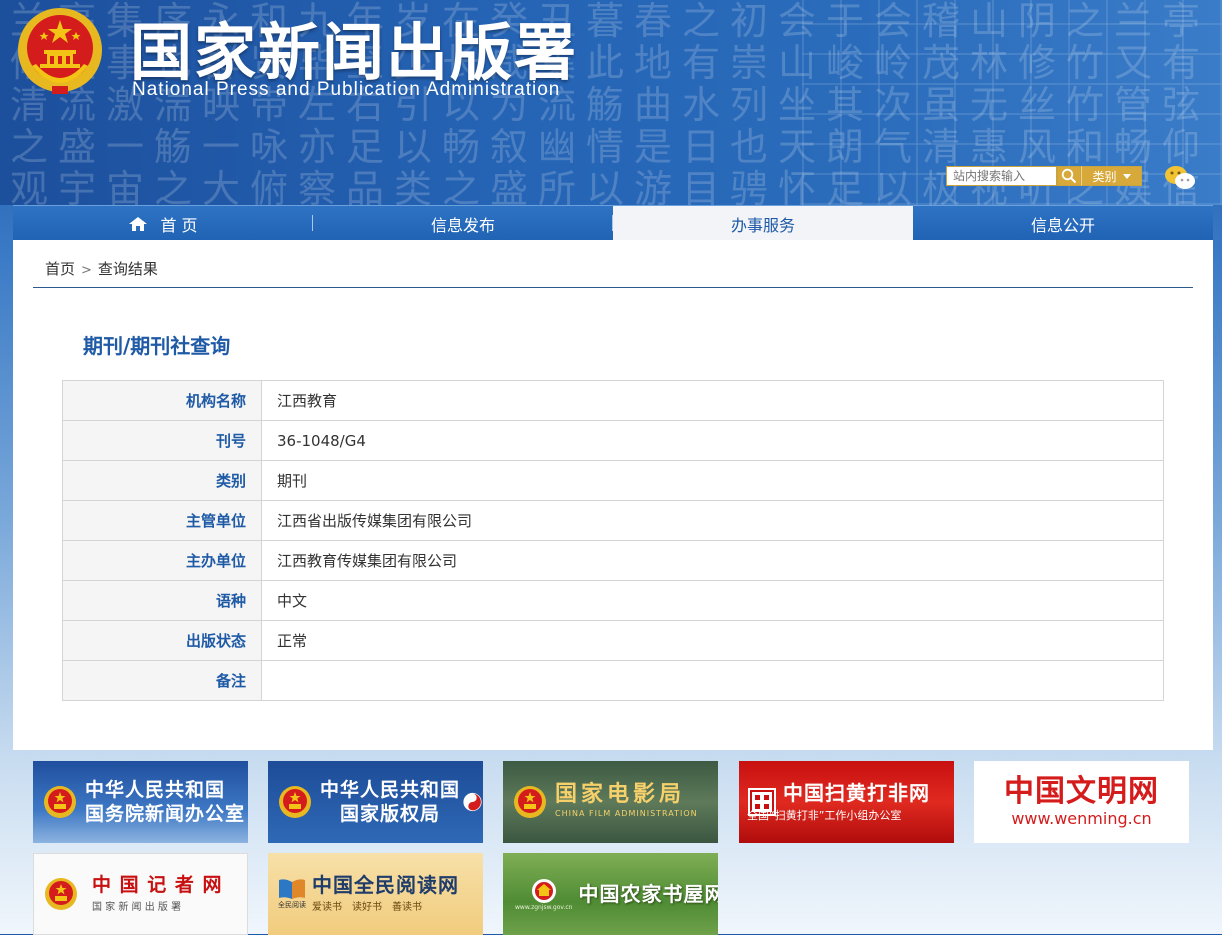 The height and width of the screenshot is (935, 1222). What do you see at coordinates (544, 907) in the screenshot?
I see `nongjia-url: www.zgnjsw.gov.cn` at bounding box center [544, 907].